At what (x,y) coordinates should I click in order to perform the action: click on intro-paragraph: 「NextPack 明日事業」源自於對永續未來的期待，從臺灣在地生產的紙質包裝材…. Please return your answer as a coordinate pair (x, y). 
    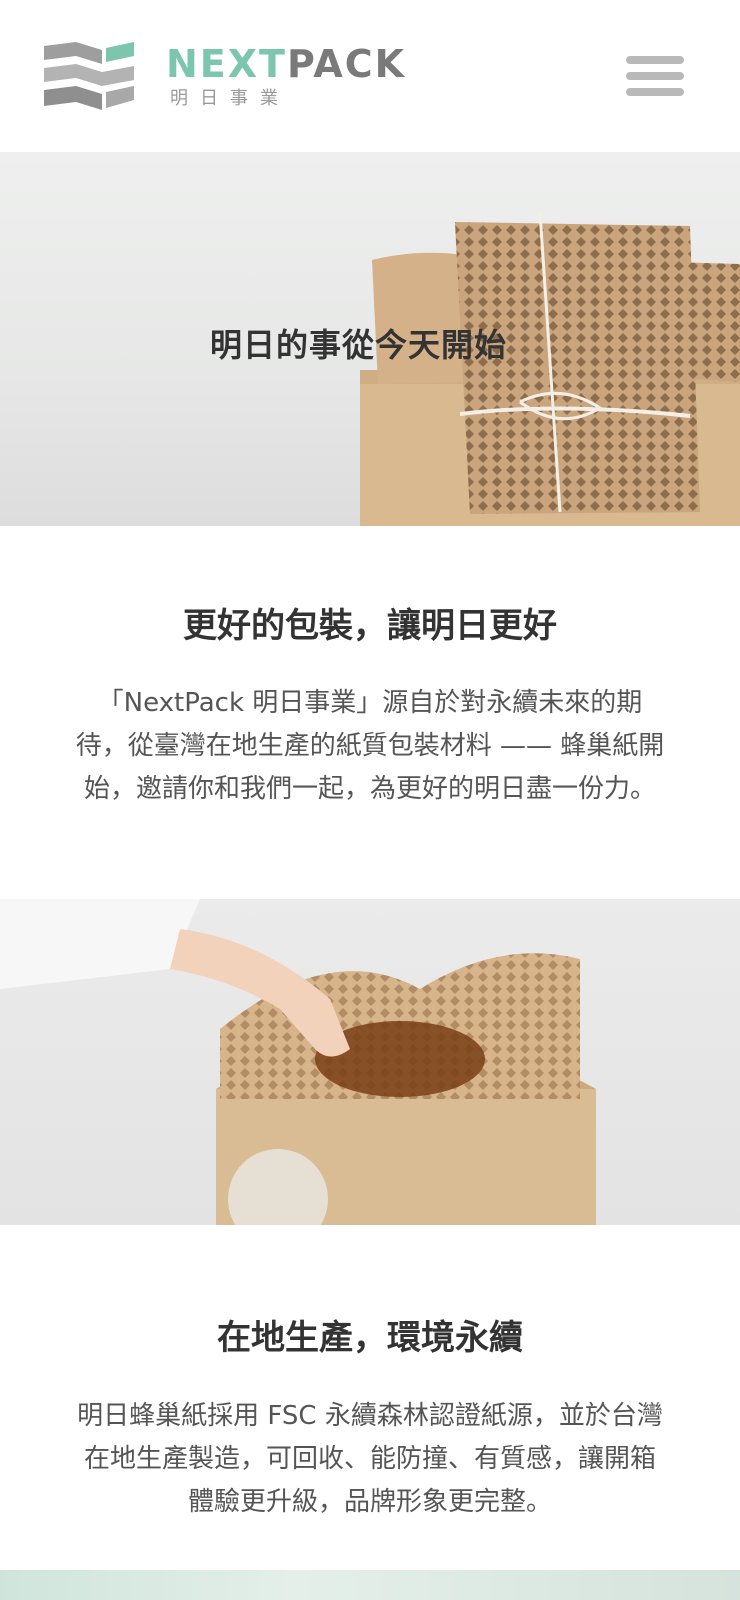
    Looking at the image, I should click on (370, 746).